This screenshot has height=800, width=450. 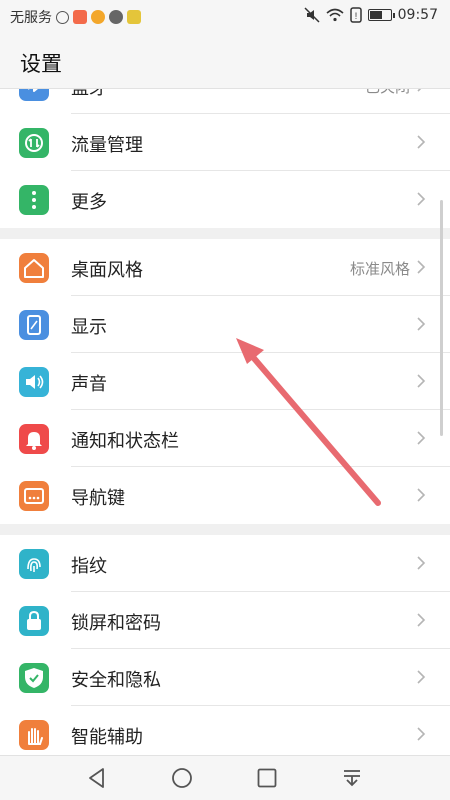 What do you see at coordinates (98, 498) in the screenshot?
I see `settings-item-label: 导航键` at bounding box center [98, 498].